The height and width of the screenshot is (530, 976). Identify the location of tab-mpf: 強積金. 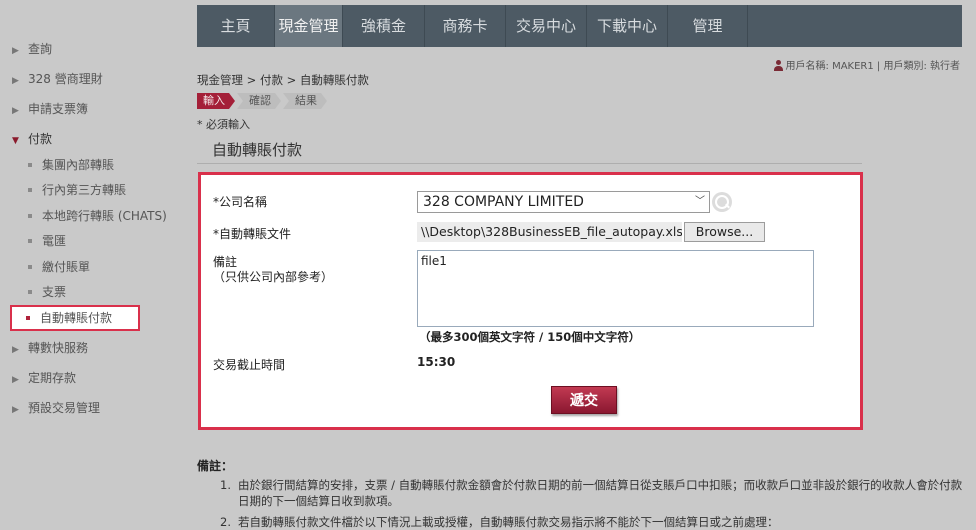
(384, 26).